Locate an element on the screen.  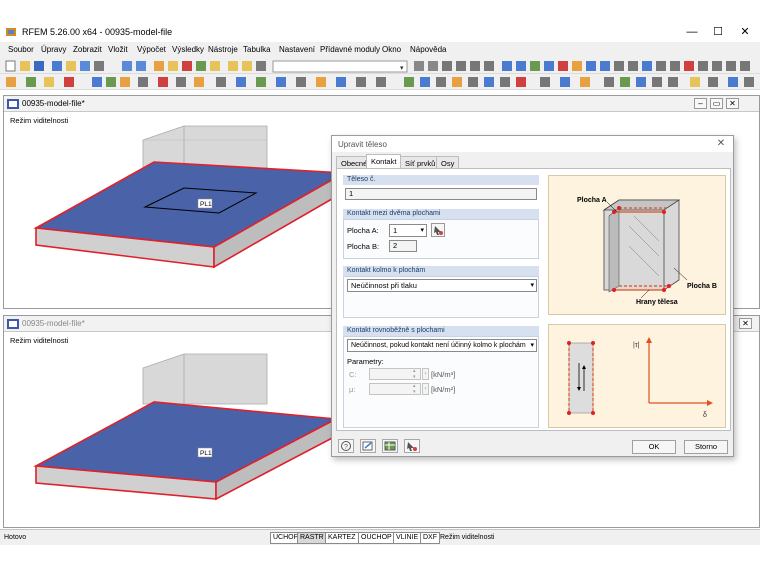
c-unit: [kN/m³] is located at coordinates (443, 374).